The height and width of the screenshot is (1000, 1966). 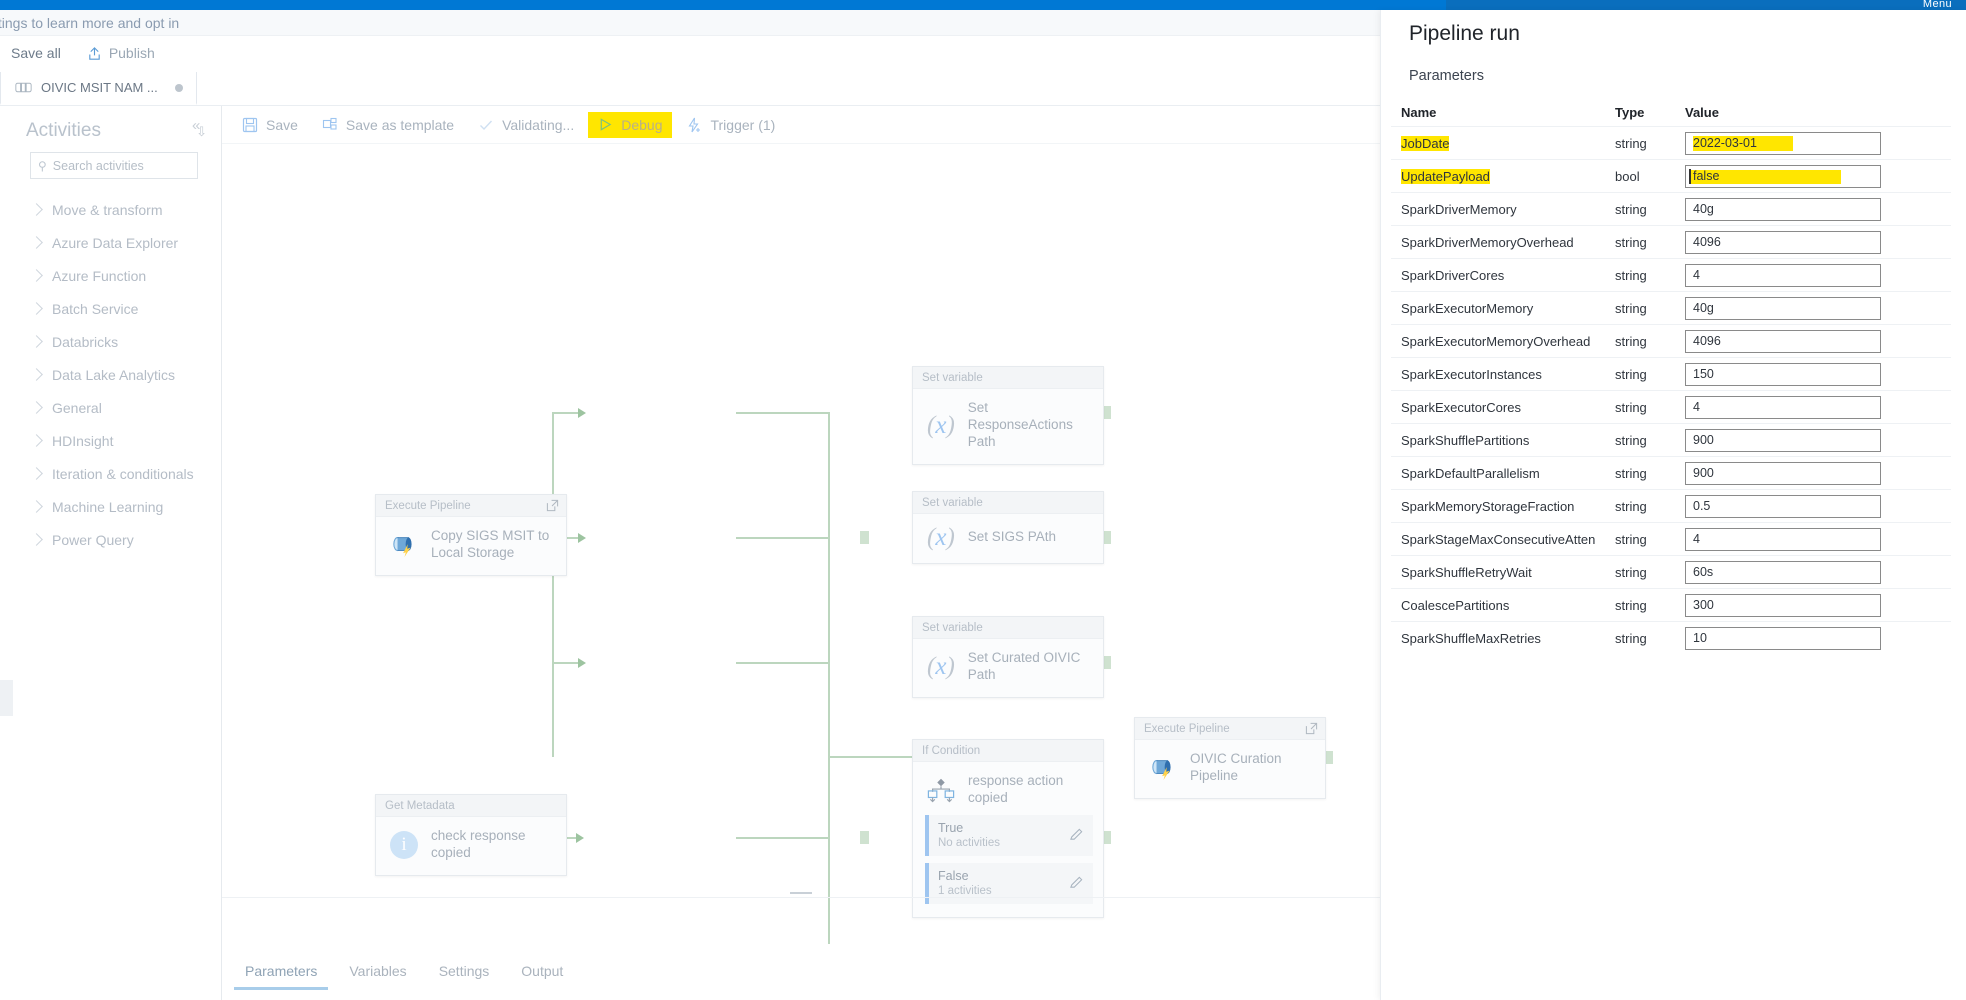 I want to click on save-all-button: Save all, so click(x=36, y=53).